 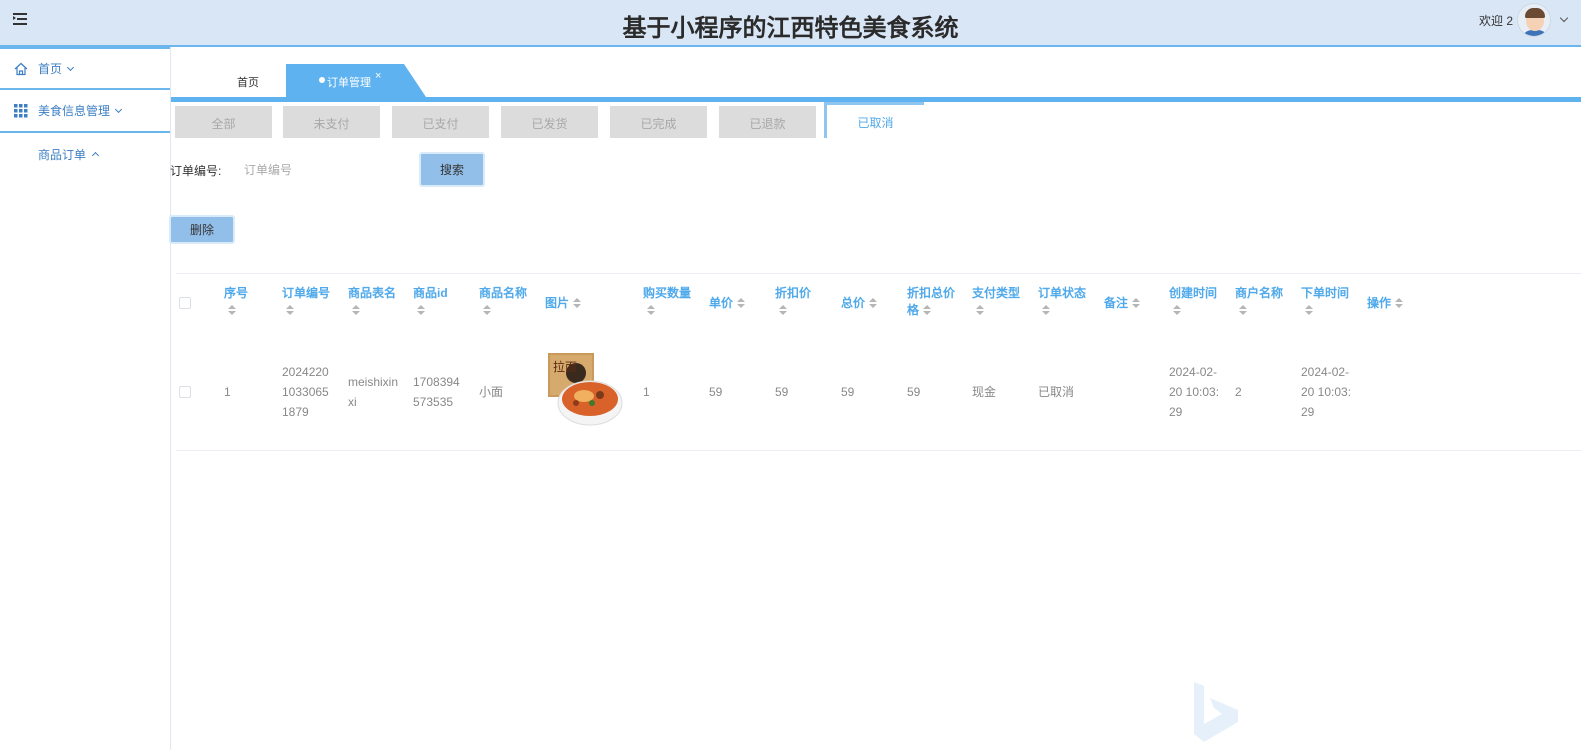 I want to click on grid-icon, so click(x=21, y=110).